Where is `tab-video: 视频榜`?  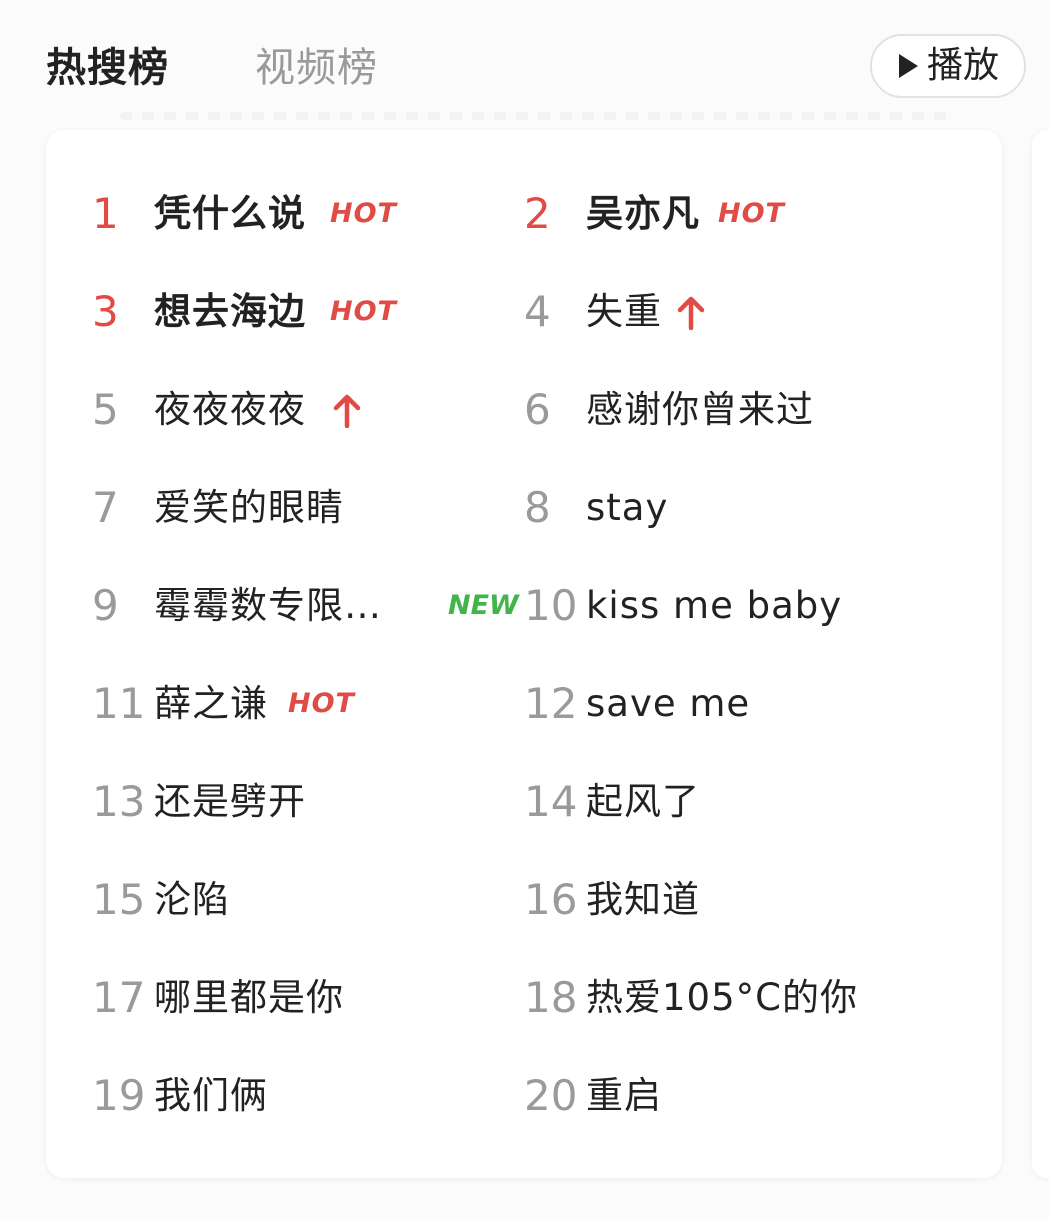 tab-video: 视频榜 is located at coordinates (316, 68).